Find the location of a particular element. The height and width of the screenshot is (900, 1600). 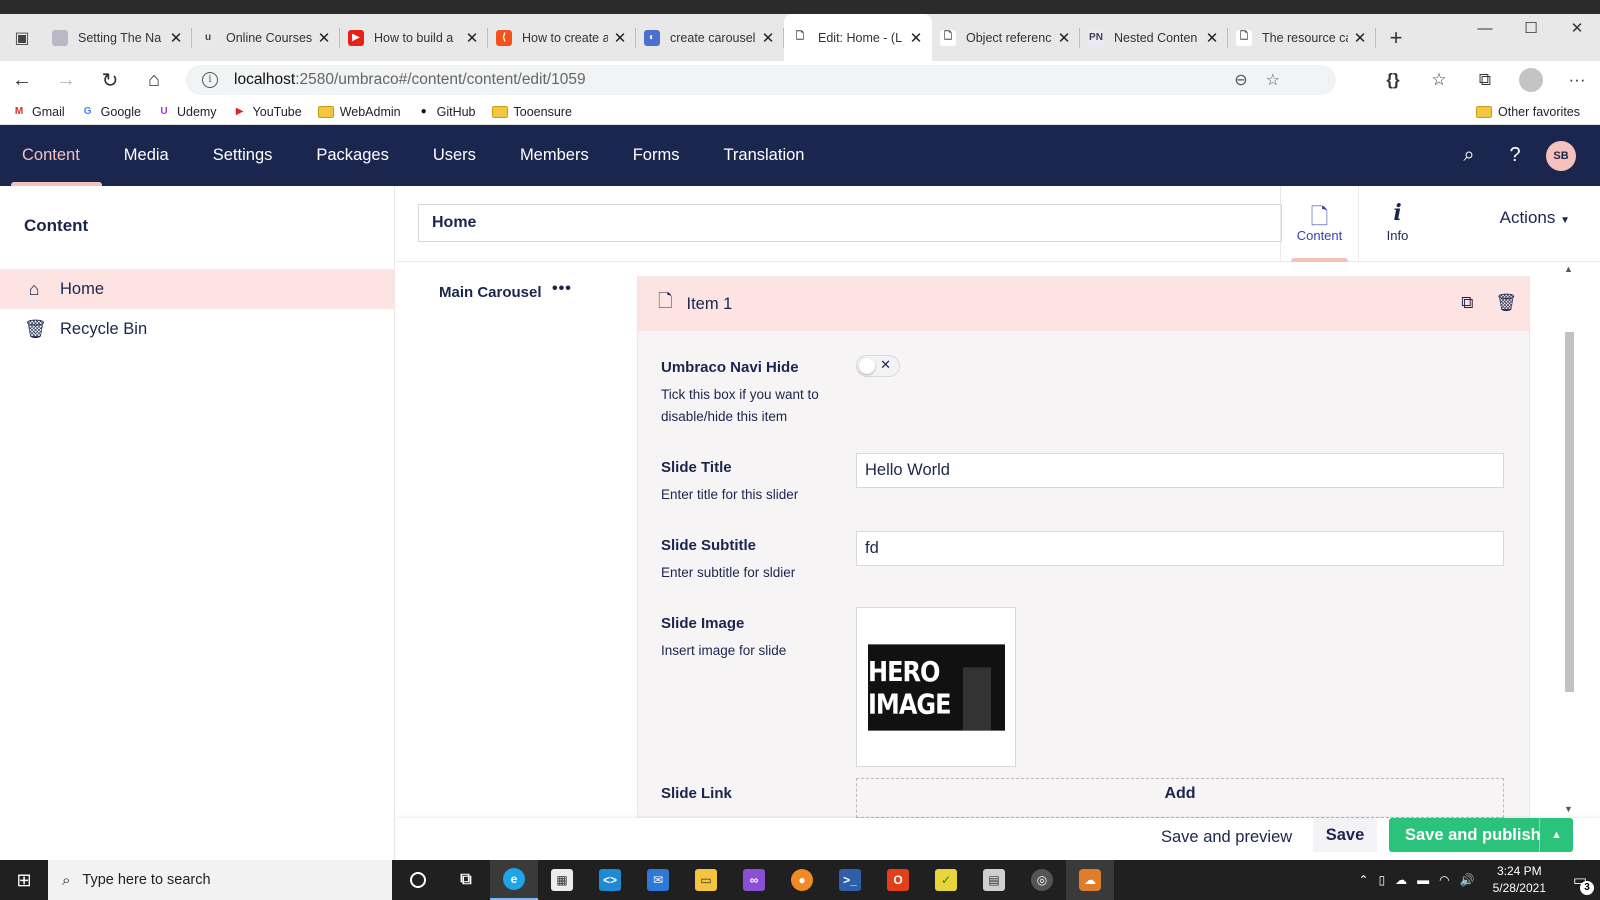

section-settings: Settings is located at coordinates (243, 155).